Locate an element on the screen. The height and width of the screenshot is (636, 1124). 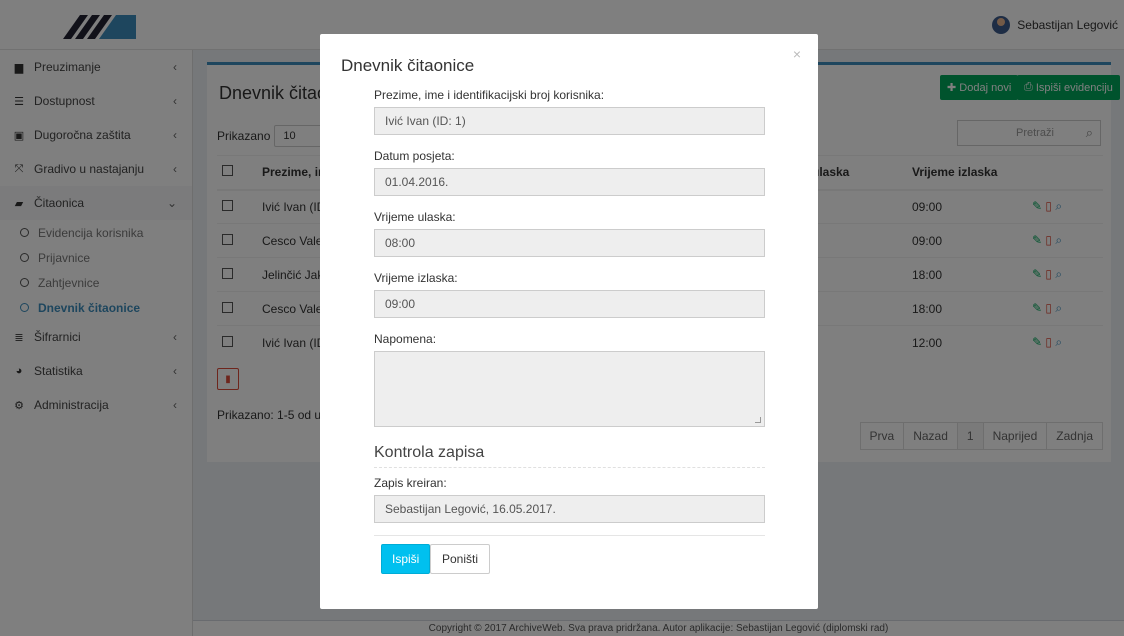
date-field: 01.04.2016. is located at coordinates (569, 182).